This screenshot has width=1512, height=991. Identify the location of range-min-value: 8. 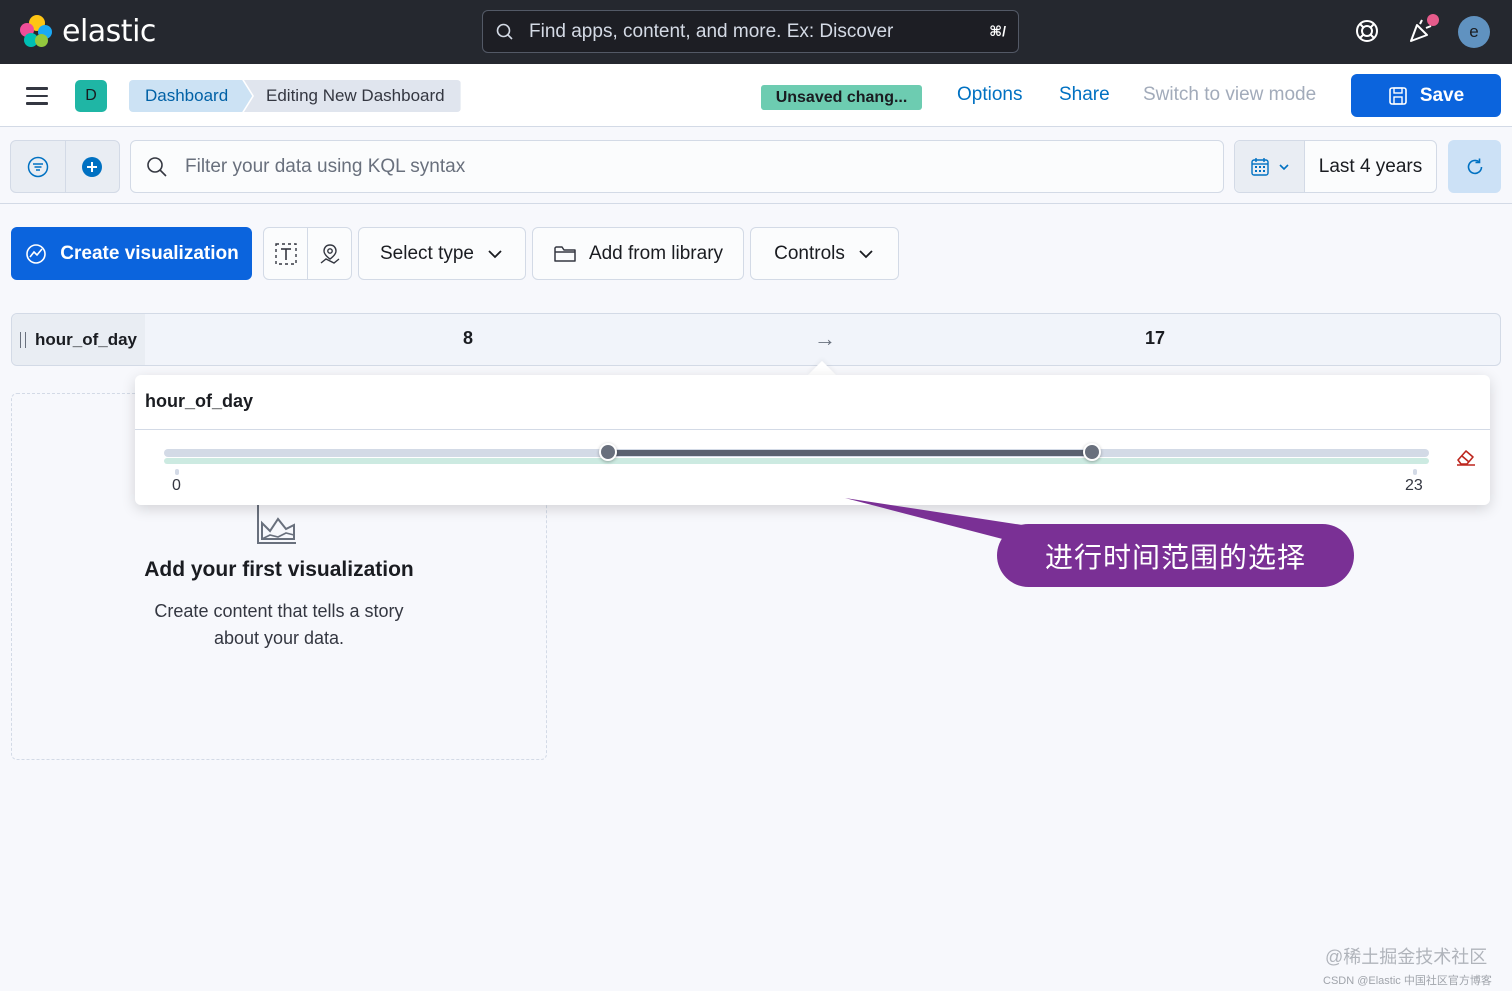
(468, 338).